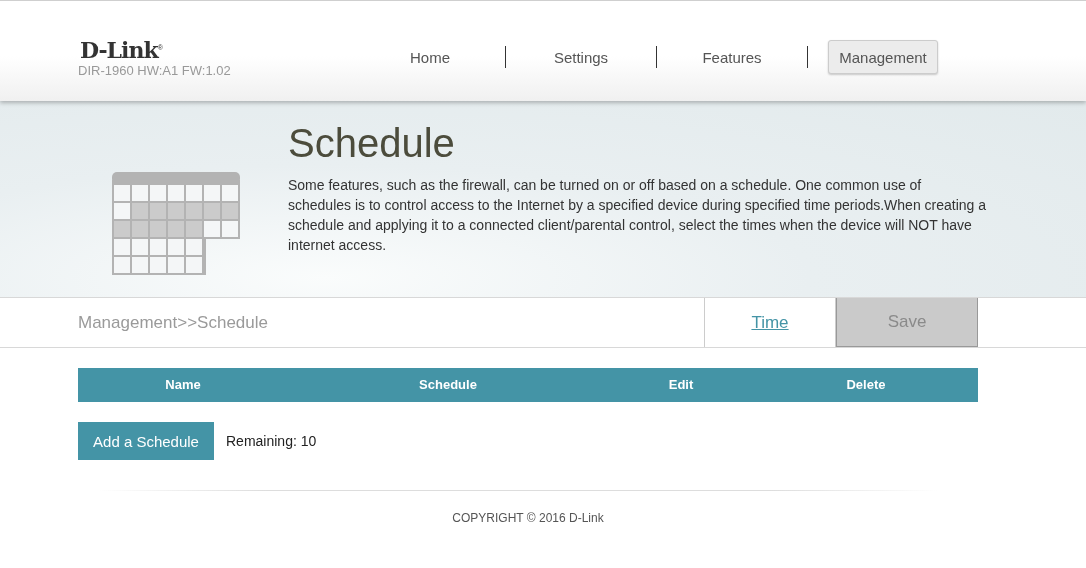  What do you see at coordinates (732, 57) in the screenshot?
I see `nav-tab: Features` at bounding box center [732, 57].